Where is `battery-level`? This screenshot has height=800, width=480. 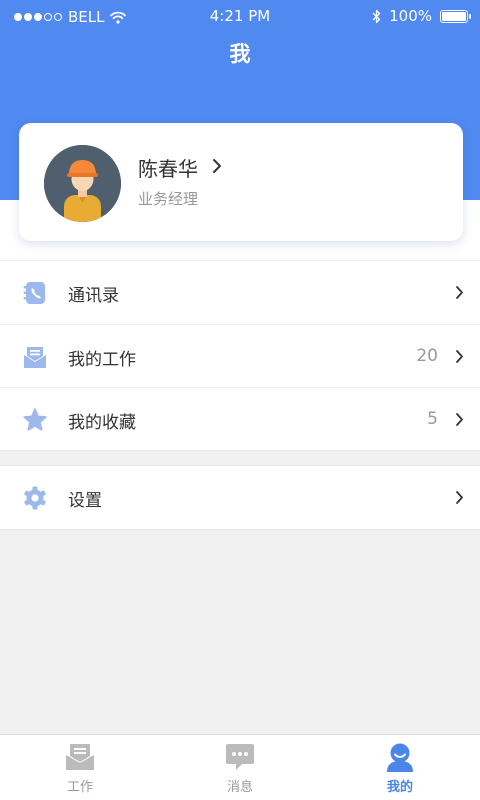 battery-level is located at coordinates (454, 16).